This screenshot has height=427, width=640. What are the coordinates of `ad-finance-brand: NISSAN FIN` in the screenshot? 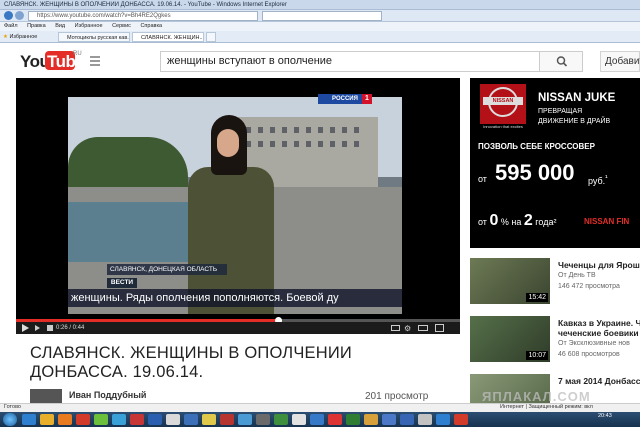 It's located at (607, 221).